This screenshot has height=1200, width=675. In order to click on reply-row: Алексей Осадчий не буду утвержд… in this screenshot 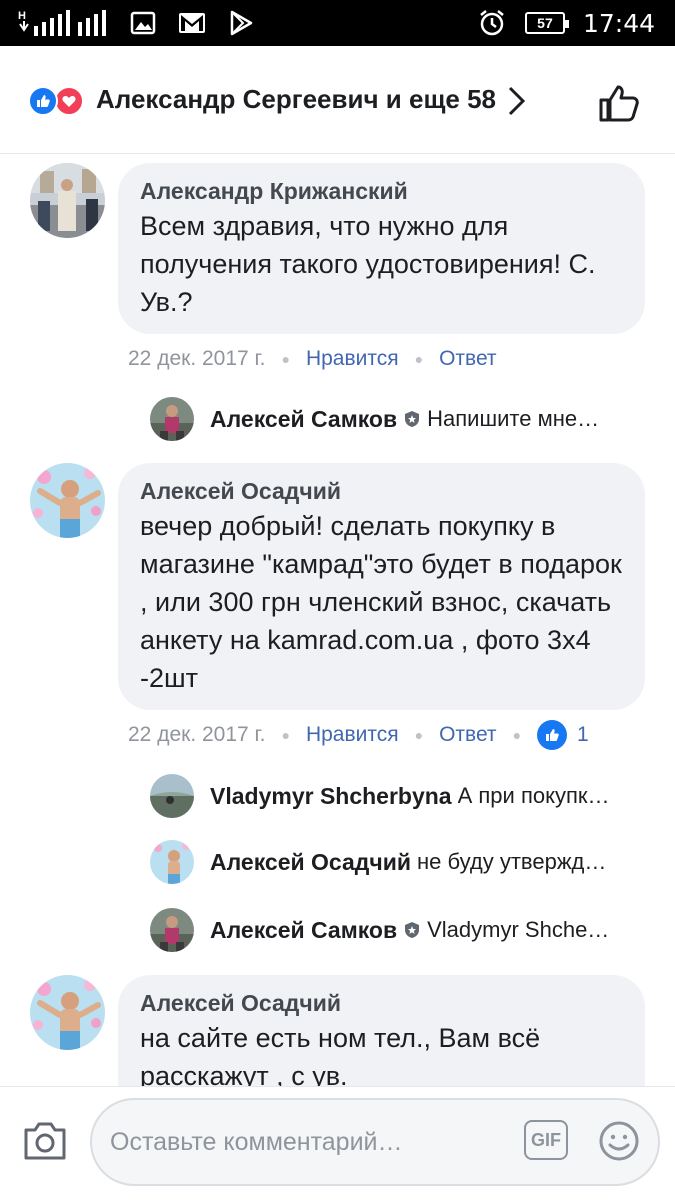, I will do `click(400, 862)`.